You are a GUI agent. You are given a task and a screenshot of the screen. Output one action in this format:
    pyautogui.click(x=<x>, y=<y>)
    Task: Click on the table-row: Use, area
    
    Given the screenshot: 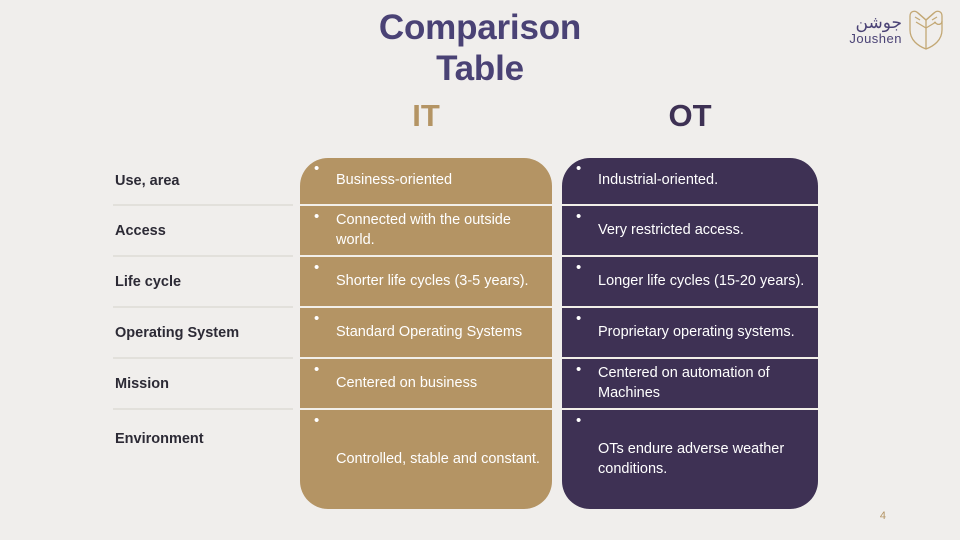 What is the action you would take?
    pyautogui.click(x=203, y=181)
    